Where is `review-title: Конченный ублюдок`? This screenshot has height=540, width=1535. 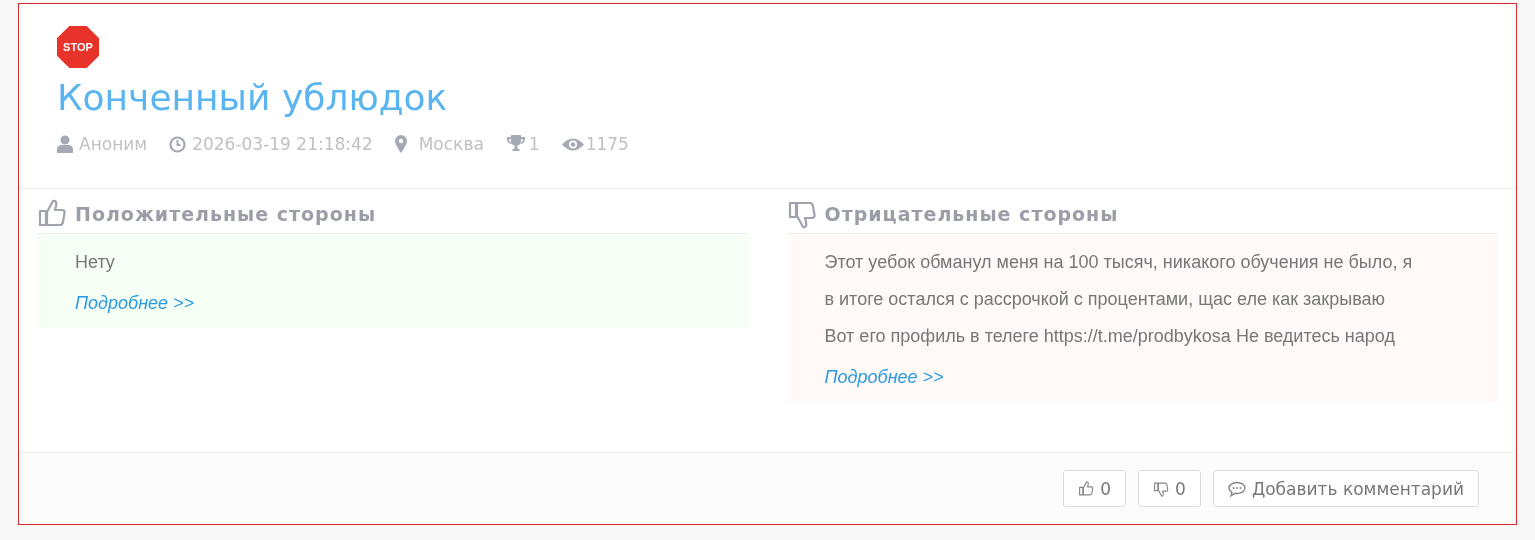
review-title: Конченный ублюдок is located at coordinates (253, 98).